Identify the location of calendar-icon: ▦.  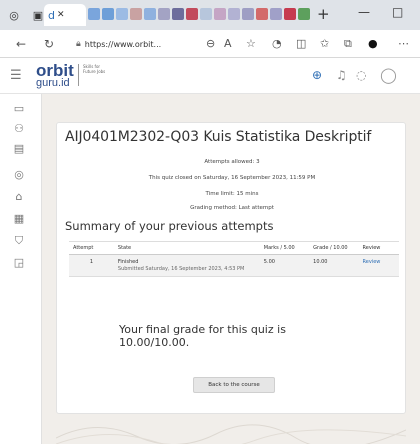
(19, 219).